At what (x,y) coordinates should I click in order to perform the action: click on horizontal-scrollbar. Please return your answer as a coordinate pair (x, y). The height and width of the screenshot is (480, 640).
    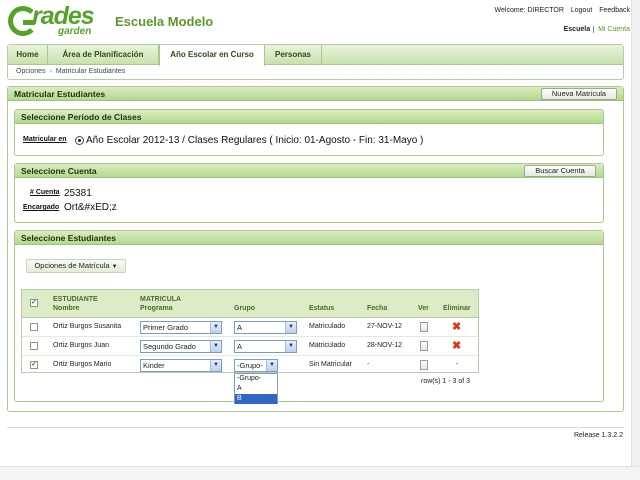
    Looking at the image, I should click on (320, 473).